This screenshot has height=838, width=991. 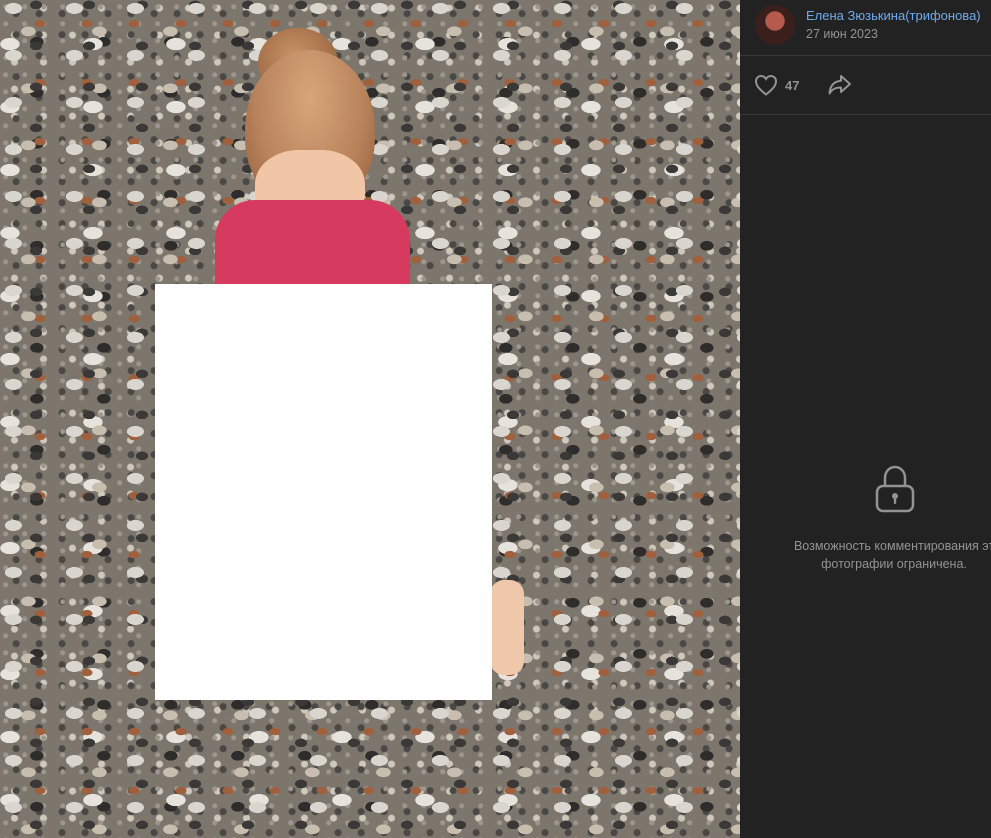 I want to click on post-date: 27 июн 2023, so click(x=842, y=34).